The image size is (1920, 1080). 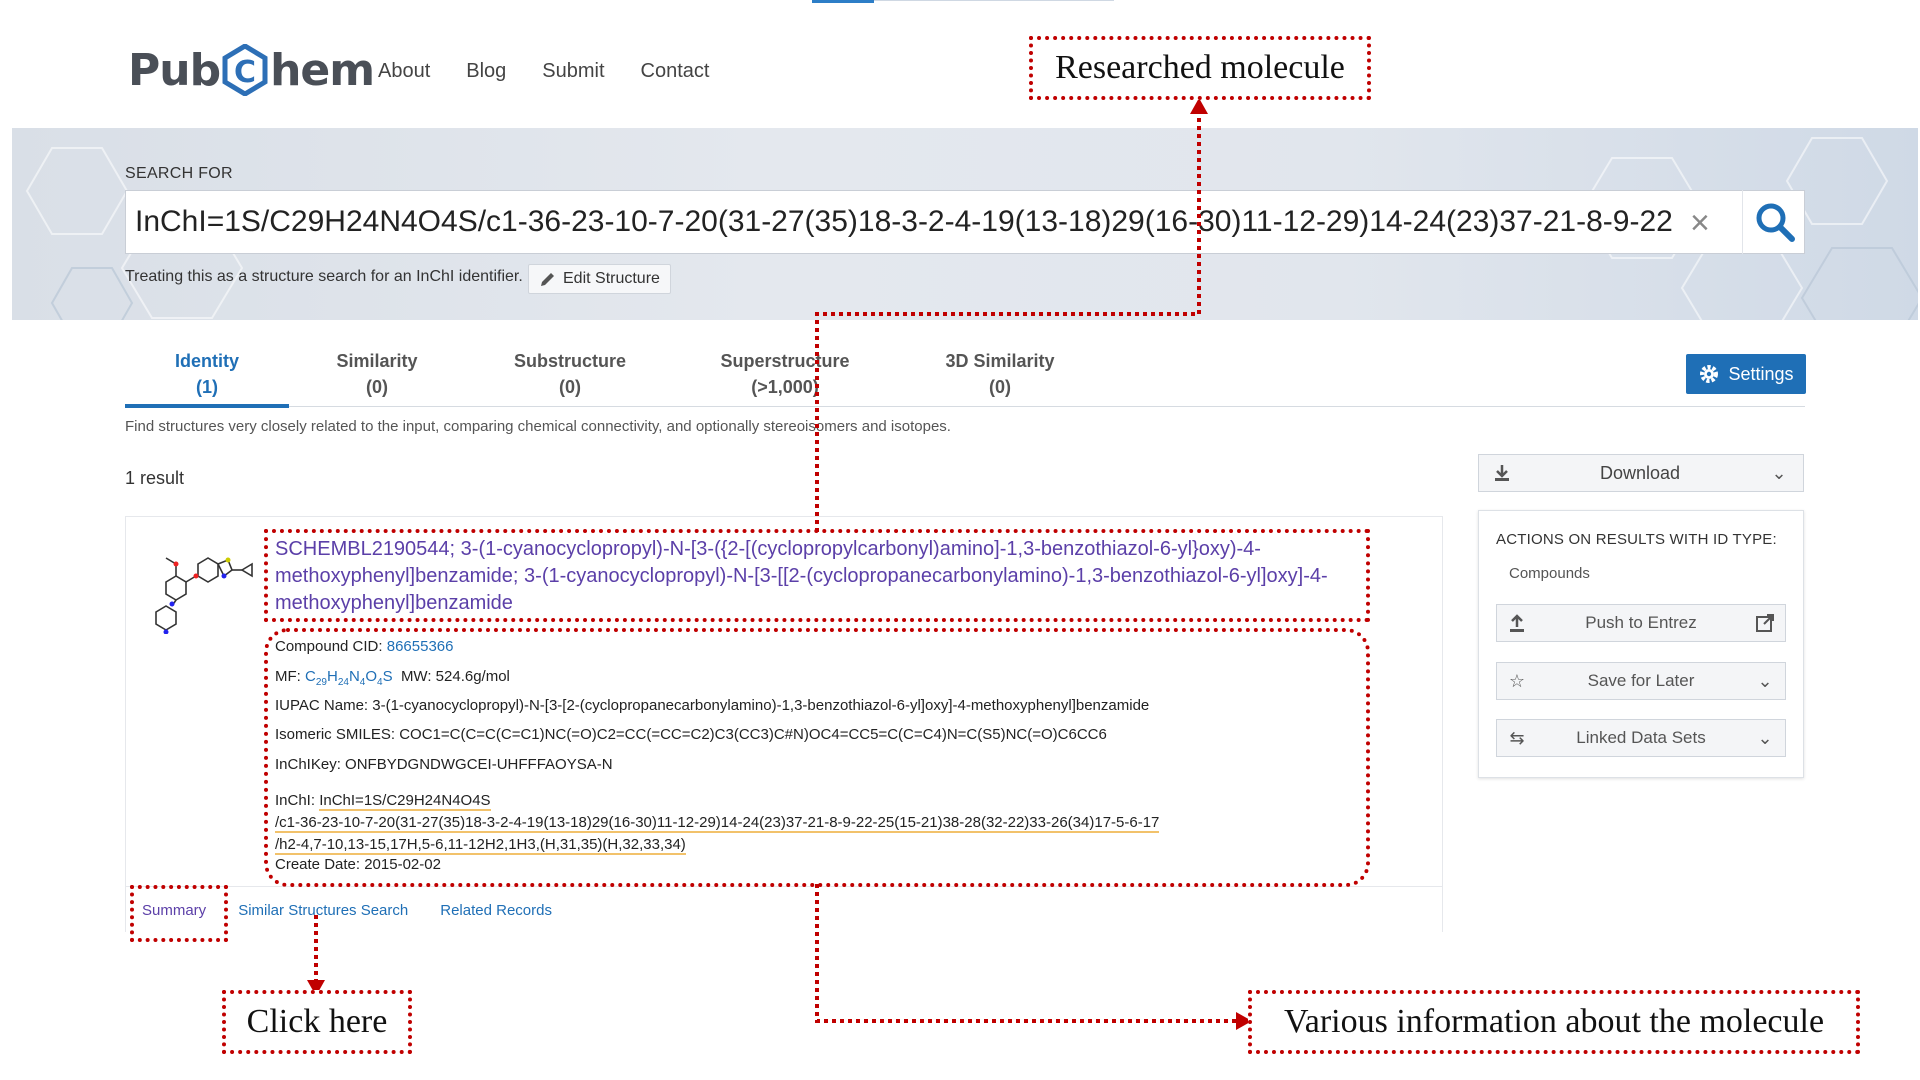 What do you see at coordinates (322, 70) in the screenshot?
I see `logo-text-right: hem` at bounding box center [322, 70].